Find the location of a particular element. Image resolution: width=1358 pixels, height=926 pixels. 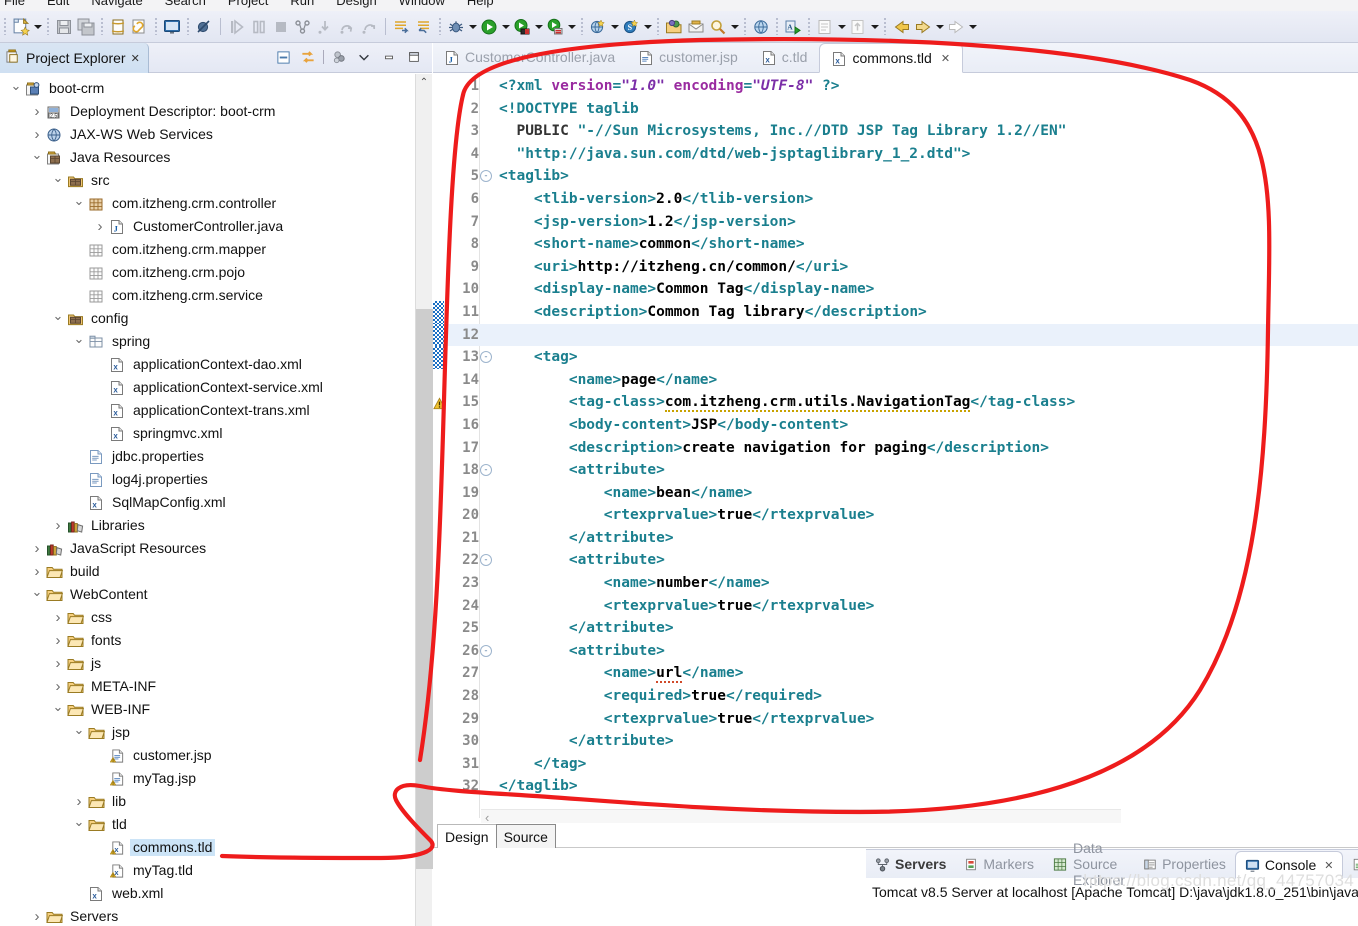

menu-item-project: Project is located at coordinates (248, 4).